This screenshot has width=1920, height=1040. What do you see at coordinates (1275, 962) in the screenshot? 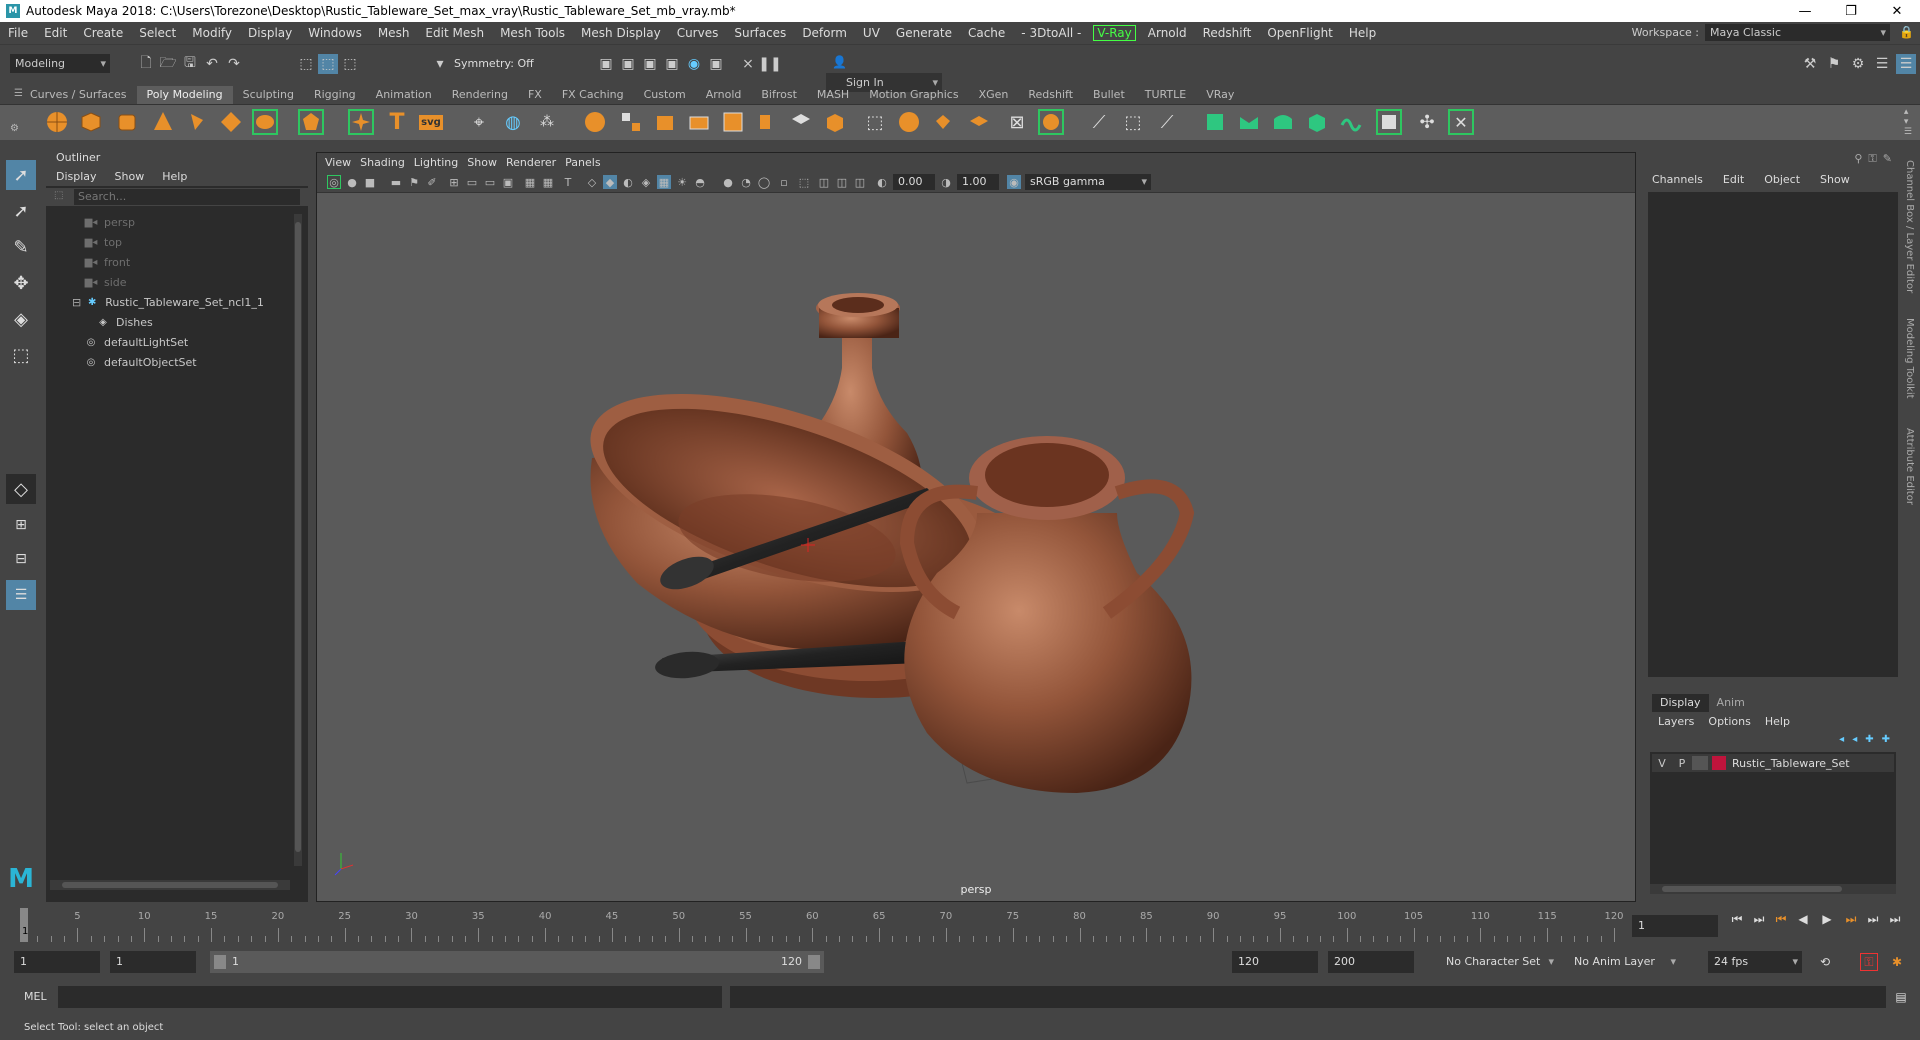
I see `playback-end-field: 120` at bounding box center [1275, 962].